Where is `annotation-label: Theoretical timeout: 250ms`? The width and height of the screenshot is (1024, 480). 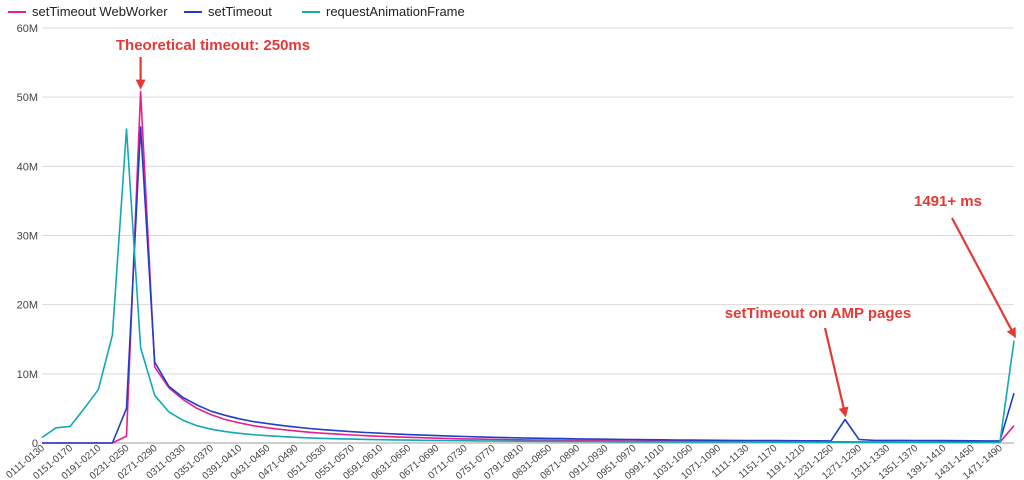
annotation-label: Theoretical timeout: 250ms is located at coordinates (213, 45).